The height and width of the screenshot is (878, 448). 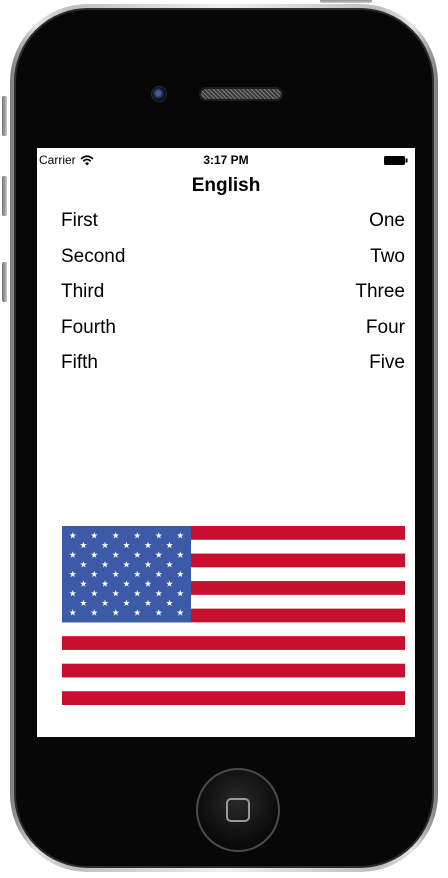 I want to click on sleep-wake-button, so click(x=346, y=1).